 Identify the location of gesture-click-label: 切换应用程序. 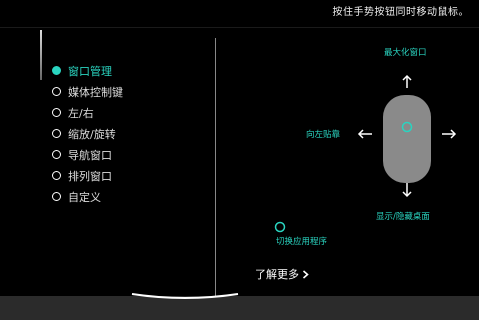
(302, 242).